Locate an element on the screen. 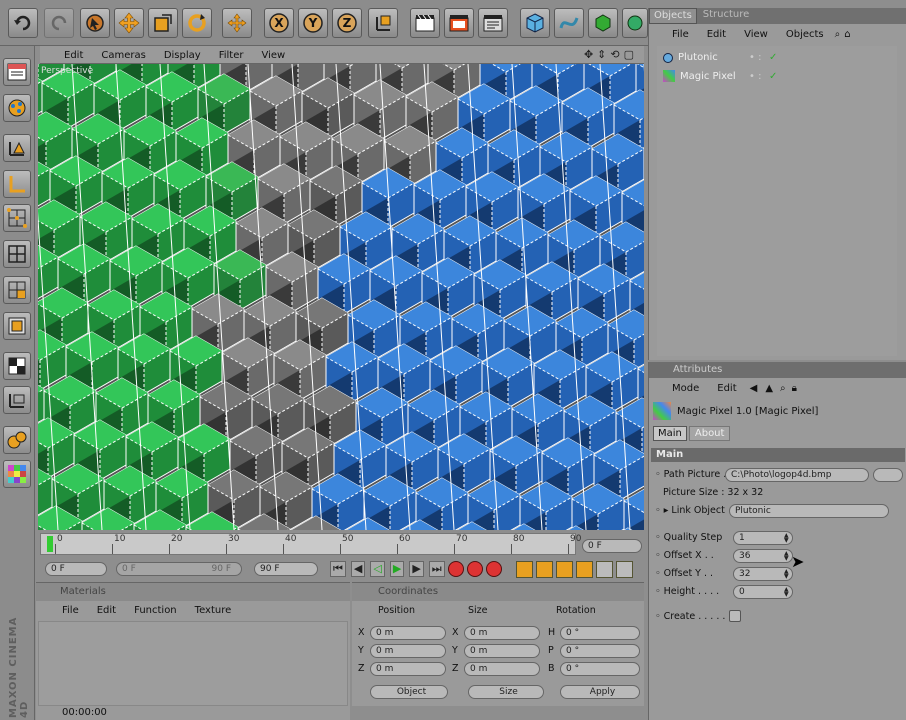  previous-key-icon: ◀ is located at coordinates (358, 569).